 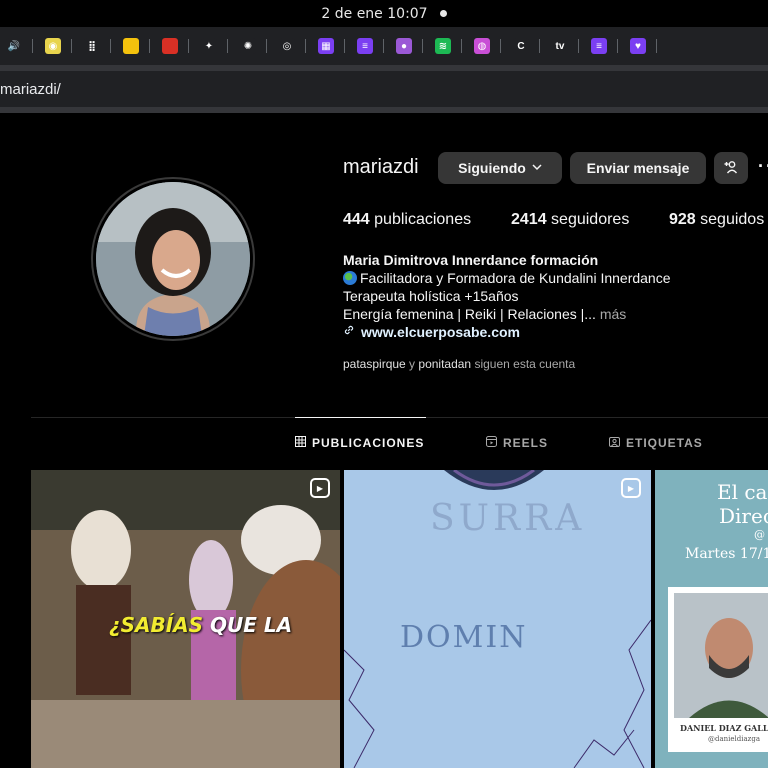 I want to click on profile-username: mariazdi, so click(x=381, y=167).